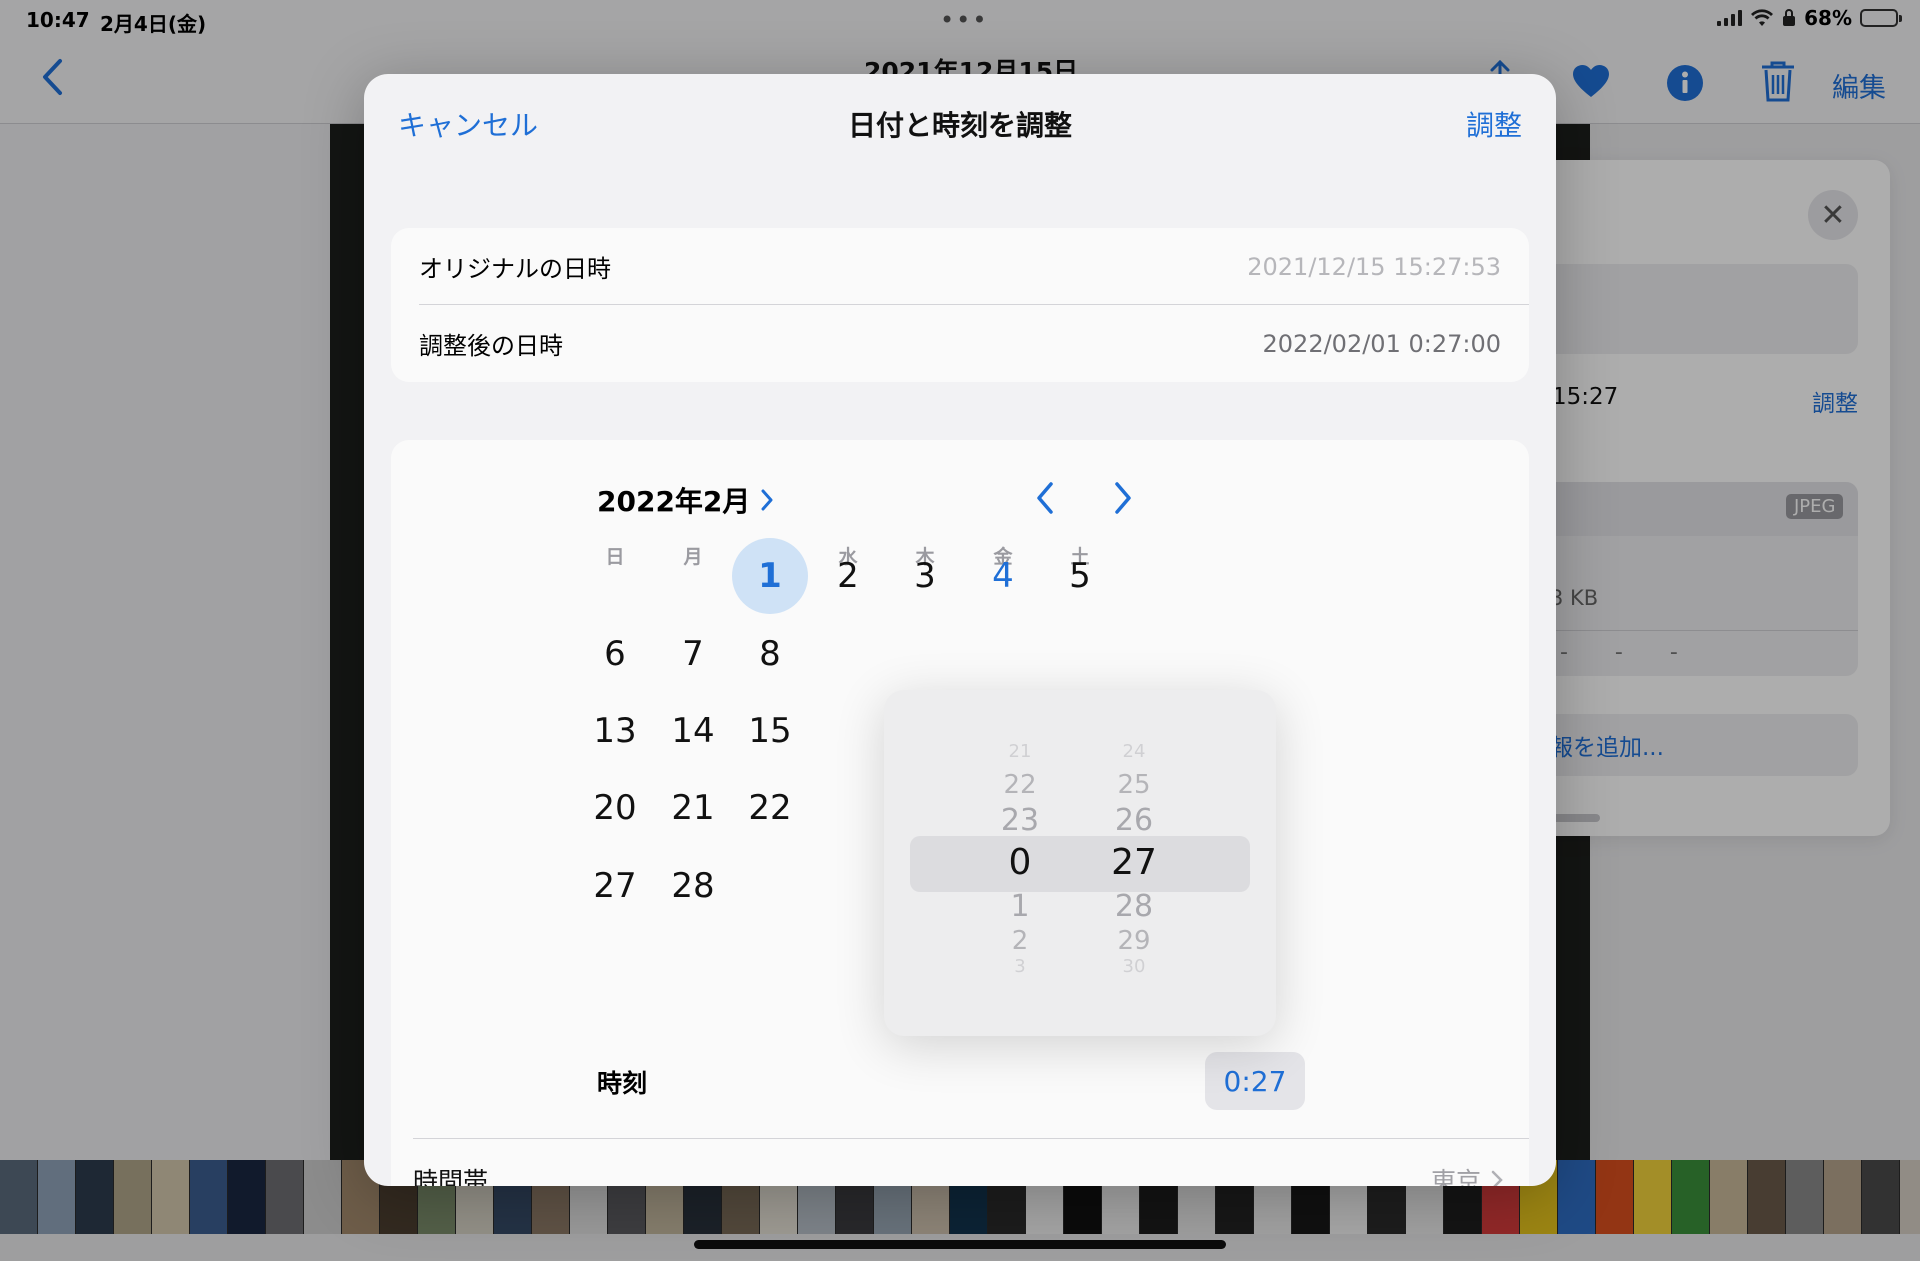 The height and width of the screenshot is (1261, 1920). What do you see at coordinates (1134, 862) in the screenshot?
I see `minute-option: 27` at bounding box center [1134, 862].